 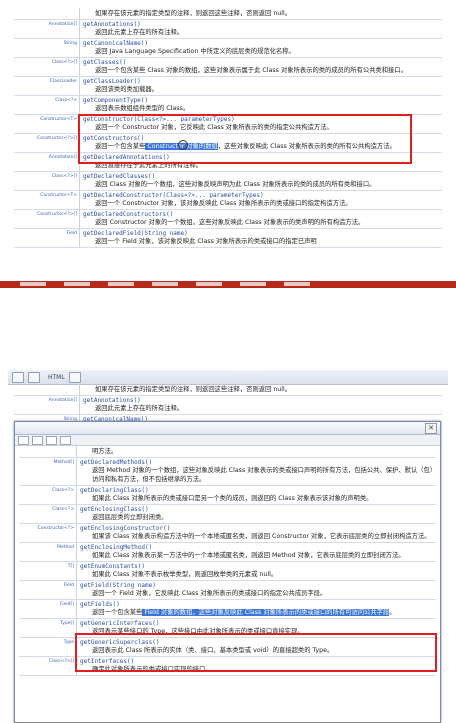 What do you see at coordinates (227, 428) in the screenshot?
I see `help-window-titlebar: ✕` at bounding box center [227, 428].